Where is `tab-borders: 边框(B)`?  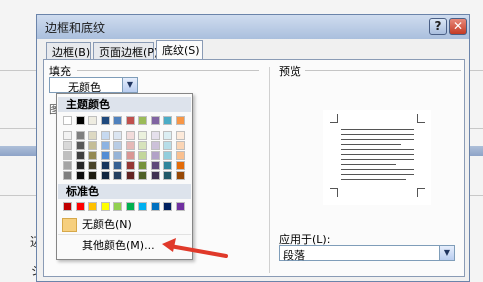
tab-borders: 边框(B) is located at coordinates (68, 50).